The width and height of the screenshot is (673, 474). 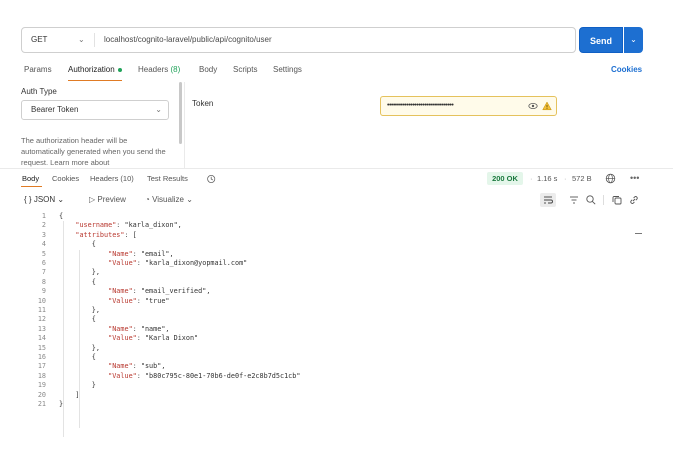 I want to click on active-response-tab-indicator, so click(x=31, y=186).